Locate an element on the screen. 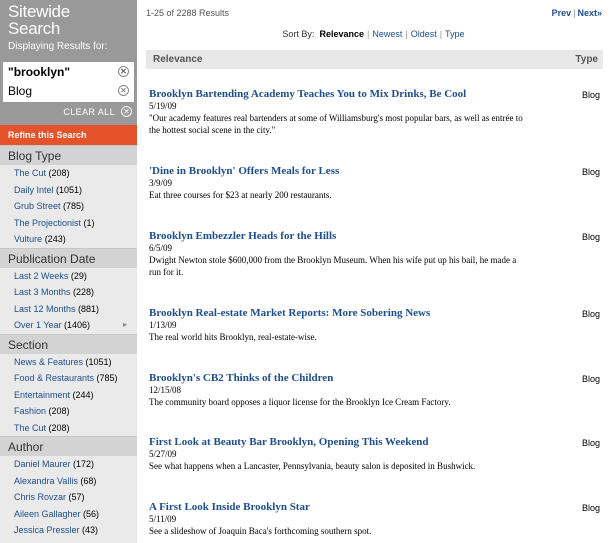 The image size is (610, 543). facet-item: Entertainment (244) is located at coordinates (68, 394).